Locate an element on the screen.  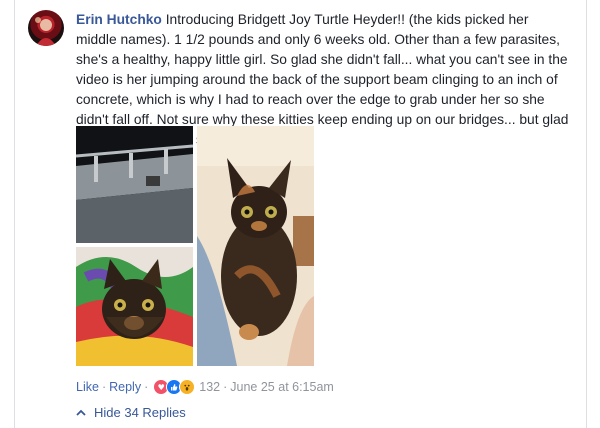
left-divider is located at coordinates (14, 214).